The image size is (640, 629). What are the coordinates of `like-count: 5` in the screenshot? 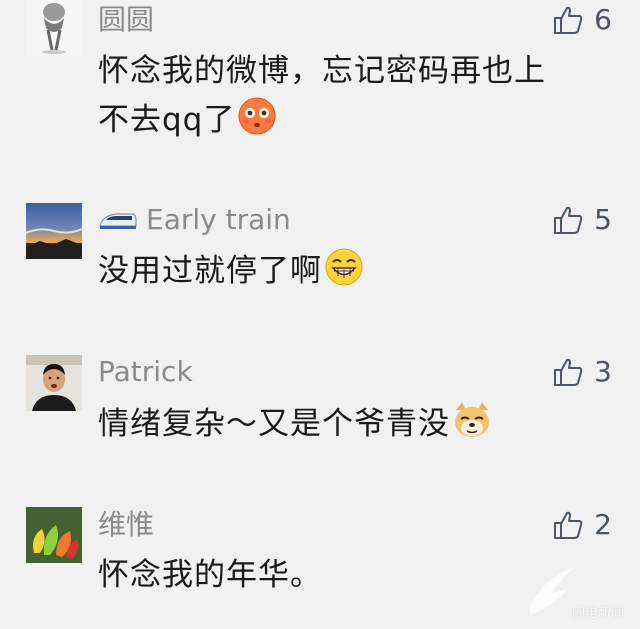 It's located at (603, 219).